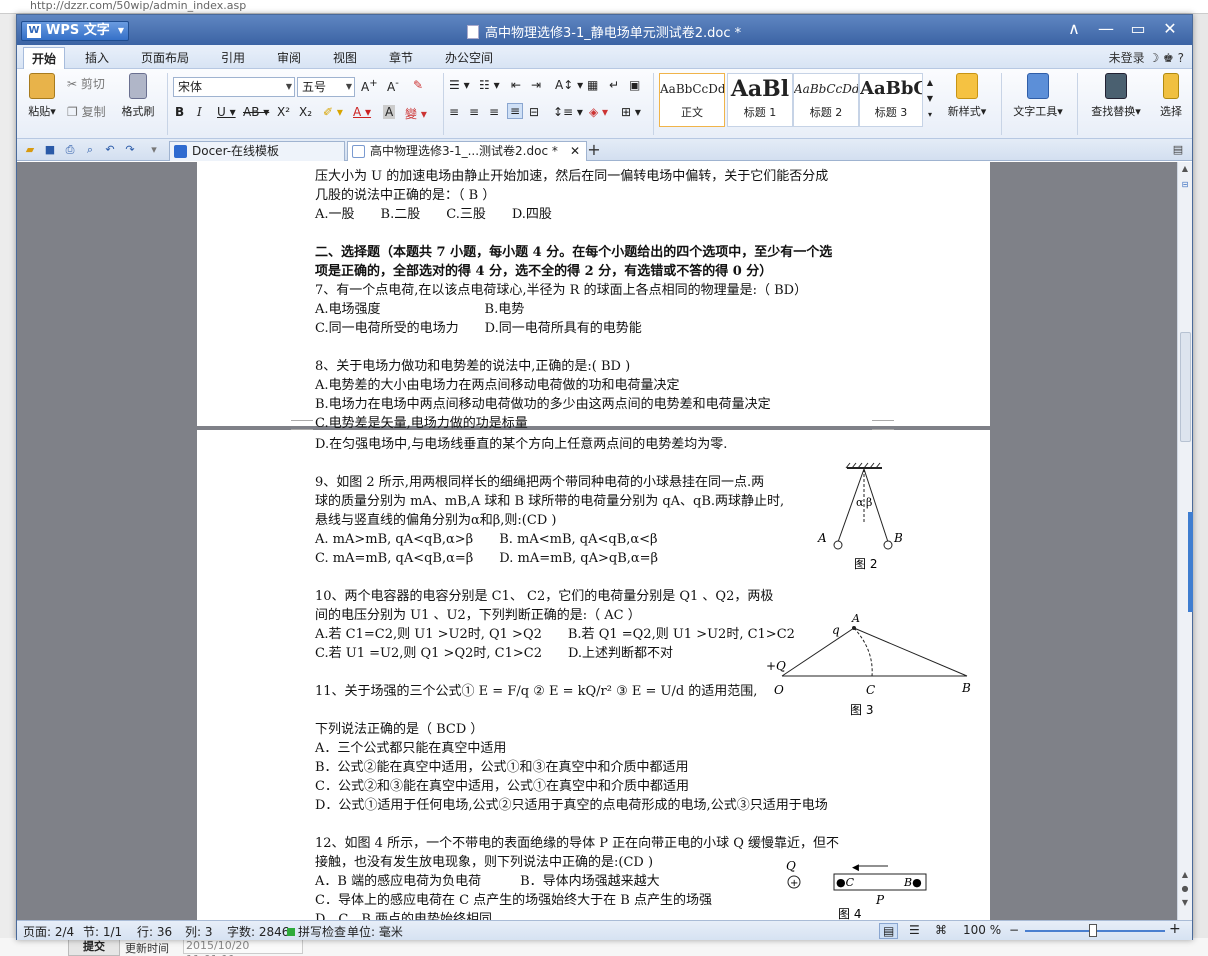 This screenshot has height=956, width=1208. What do you see at coordinates (234, 87) in the screenshot?
I see `font-name-select: 宋体 ▼` at bounding box center [234, 87].